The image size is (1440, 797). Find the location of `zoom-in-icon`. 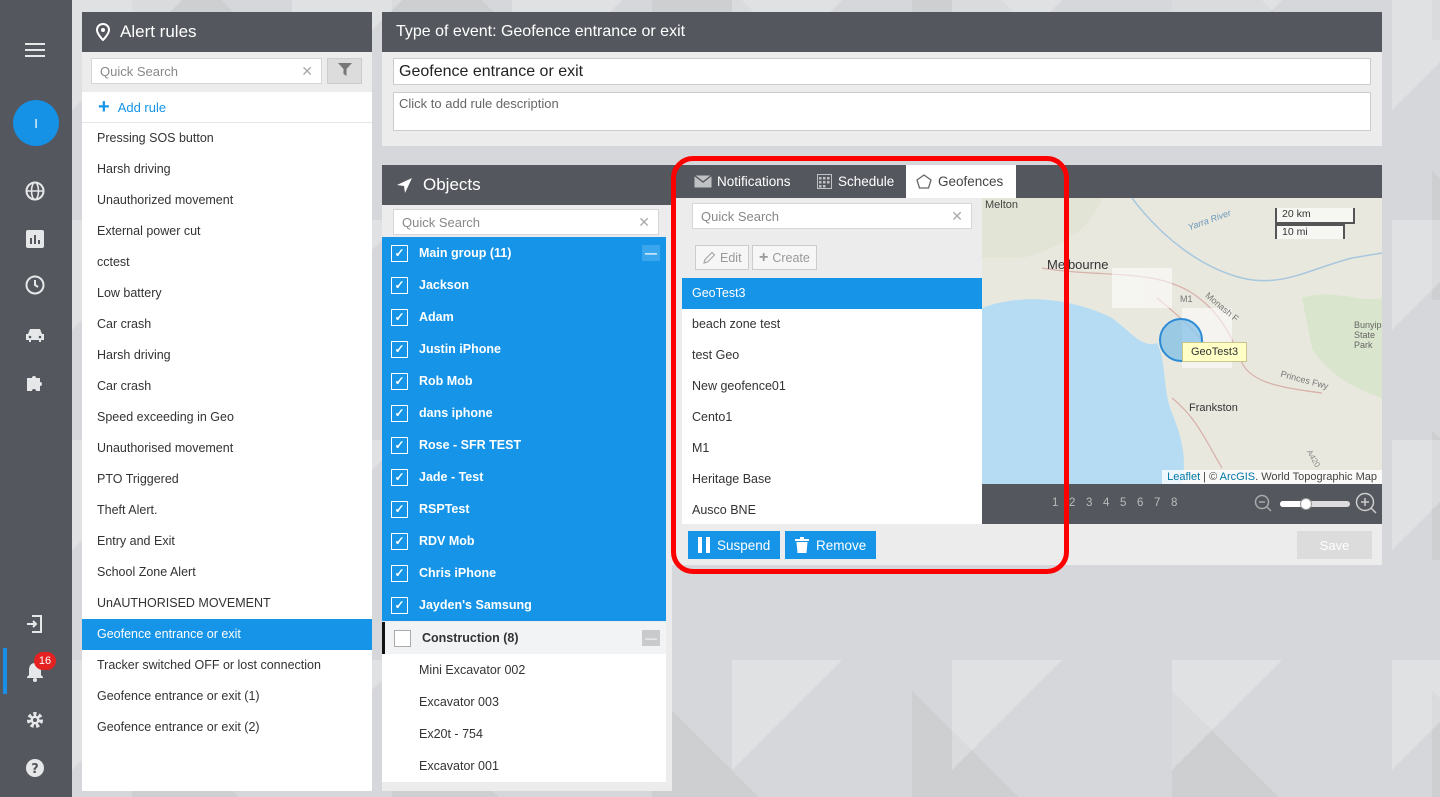

zoom-in-icon is located at coordinates (1366, 504).